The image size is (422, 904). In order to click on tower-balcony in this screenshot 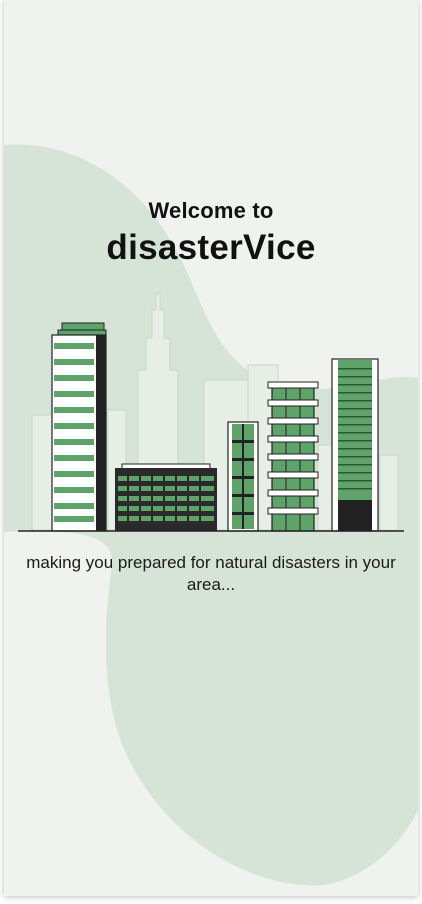, I will do `click(293, 456)`.